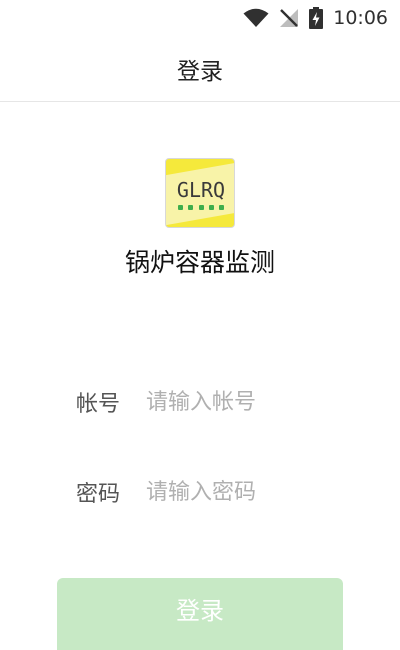 This screenshot has height=650, width=400. I want to click on battery-charging-icon, so click(316, 18).